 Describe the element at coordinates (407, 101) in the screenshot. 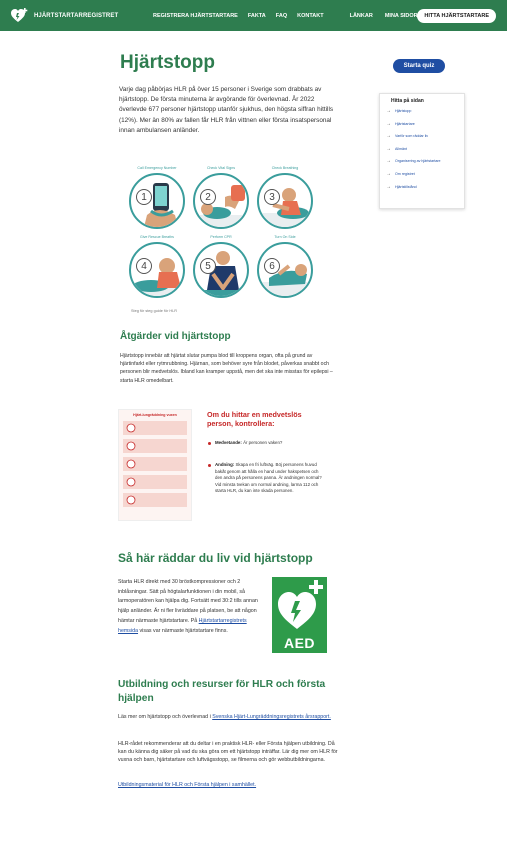

I see `toc-title: Hitta på sidan` at that location.